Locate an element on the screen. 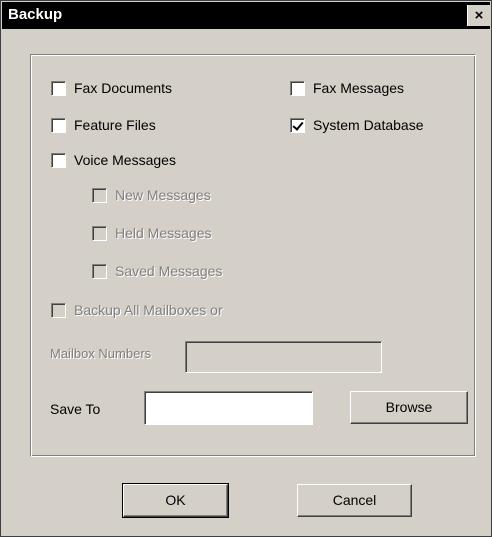 Image resolution: width=492 pixels, height=537 pixels. title-bar: Backup × is located at coordinates (246, 15).